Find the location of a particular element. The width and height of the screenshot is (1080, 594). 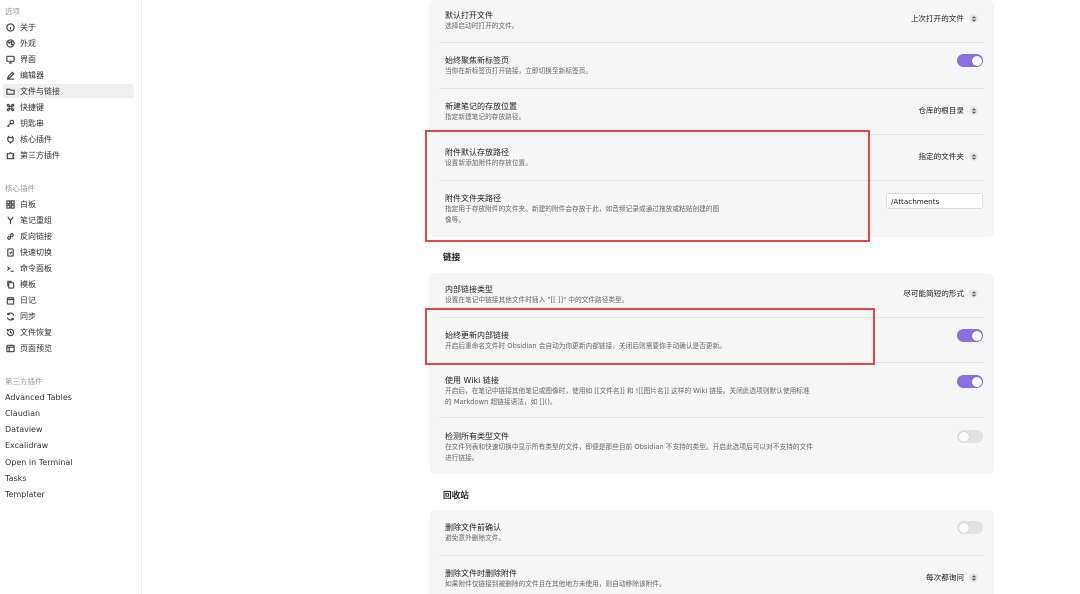

sidebar-item-quick-switcher: 快速切换 is located at coordinates (68, 252).